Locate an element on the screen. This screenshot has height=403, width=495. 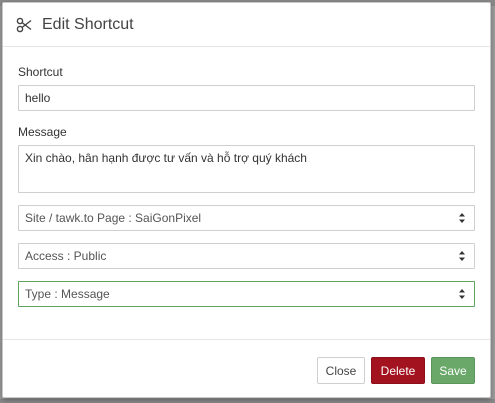
close-button: Close is located at coordinates (341, 370).